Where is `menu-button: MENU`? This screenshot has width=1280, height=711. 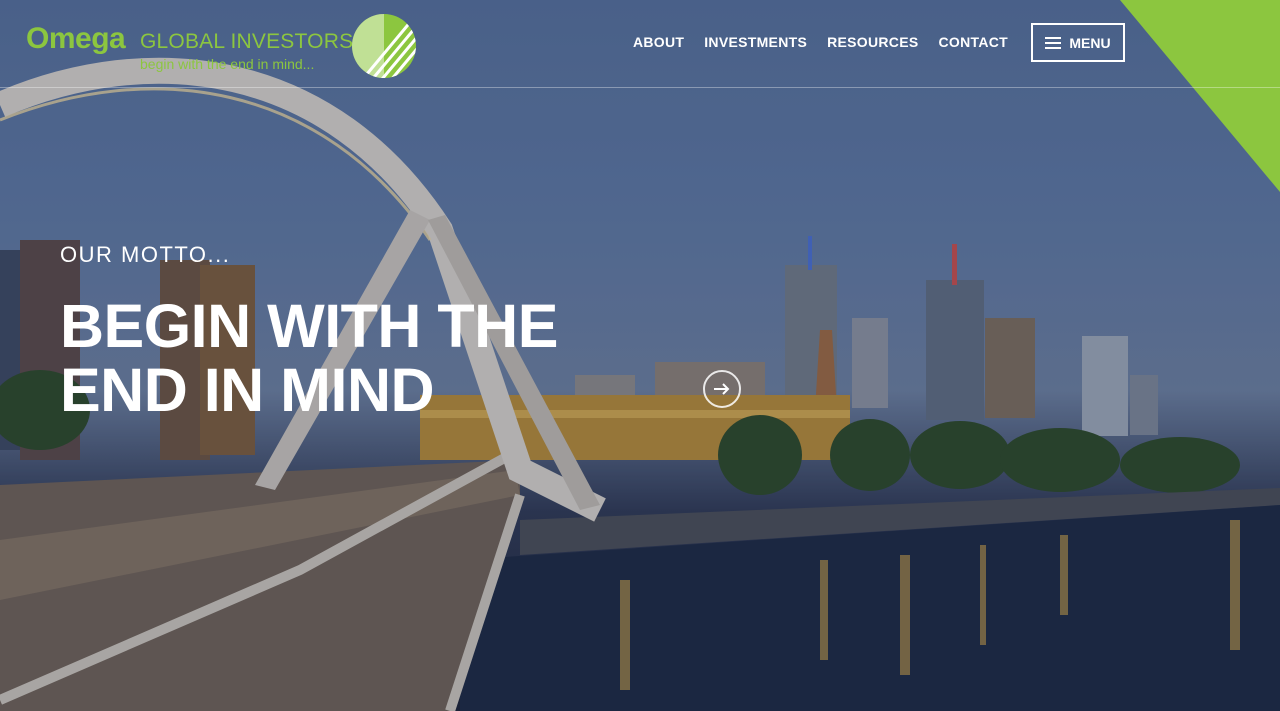 menu-button: MENU is located at coordinates (1078, 42).